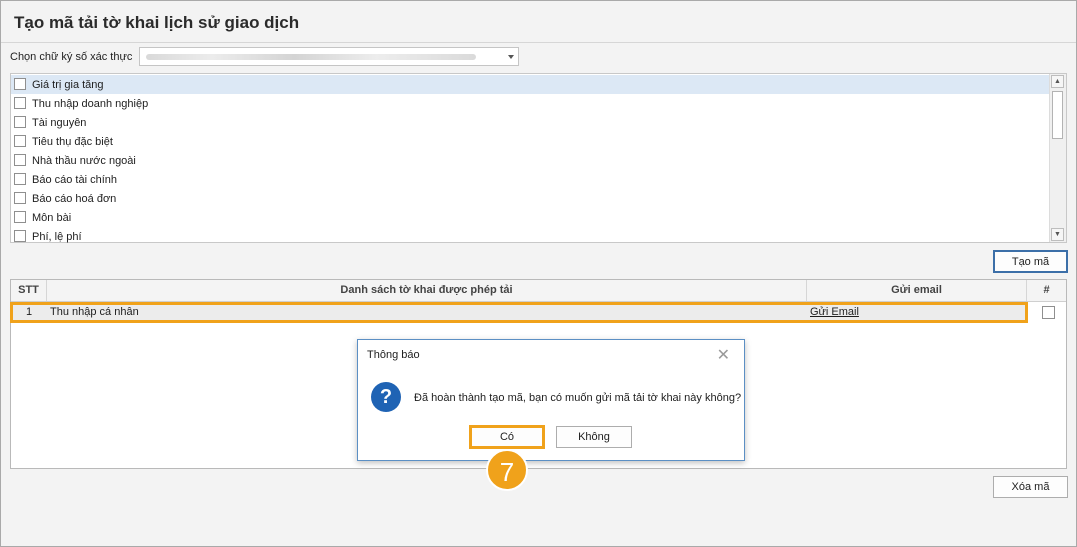 The height and width of the screenshot is (547, 1077). I want to click on scroll-down-icon: ▼, so click(1057, 234).